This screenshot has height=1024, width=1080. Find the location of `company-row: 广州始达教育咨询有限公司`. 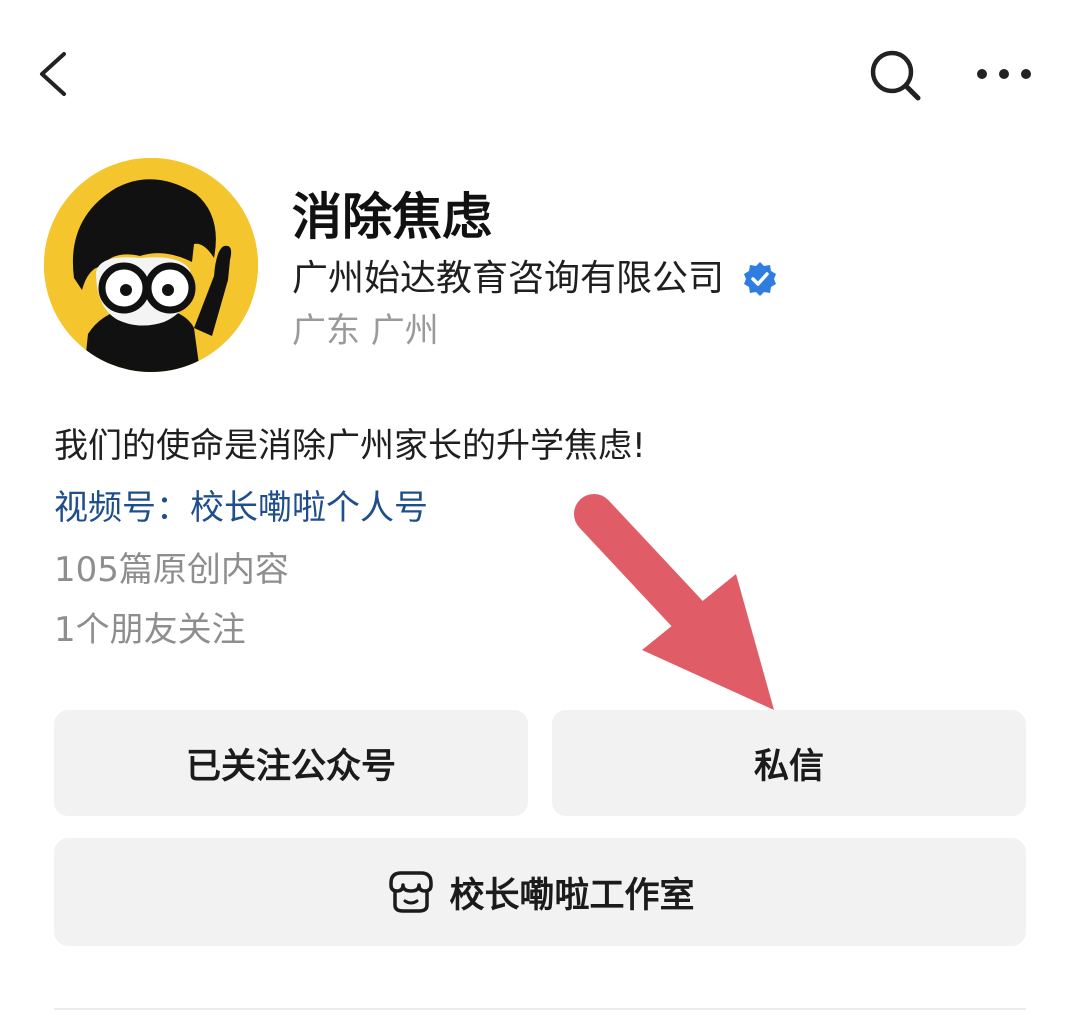

company-row: 广州始达教育咨询有限公司 is located at coordinates (535, 279).